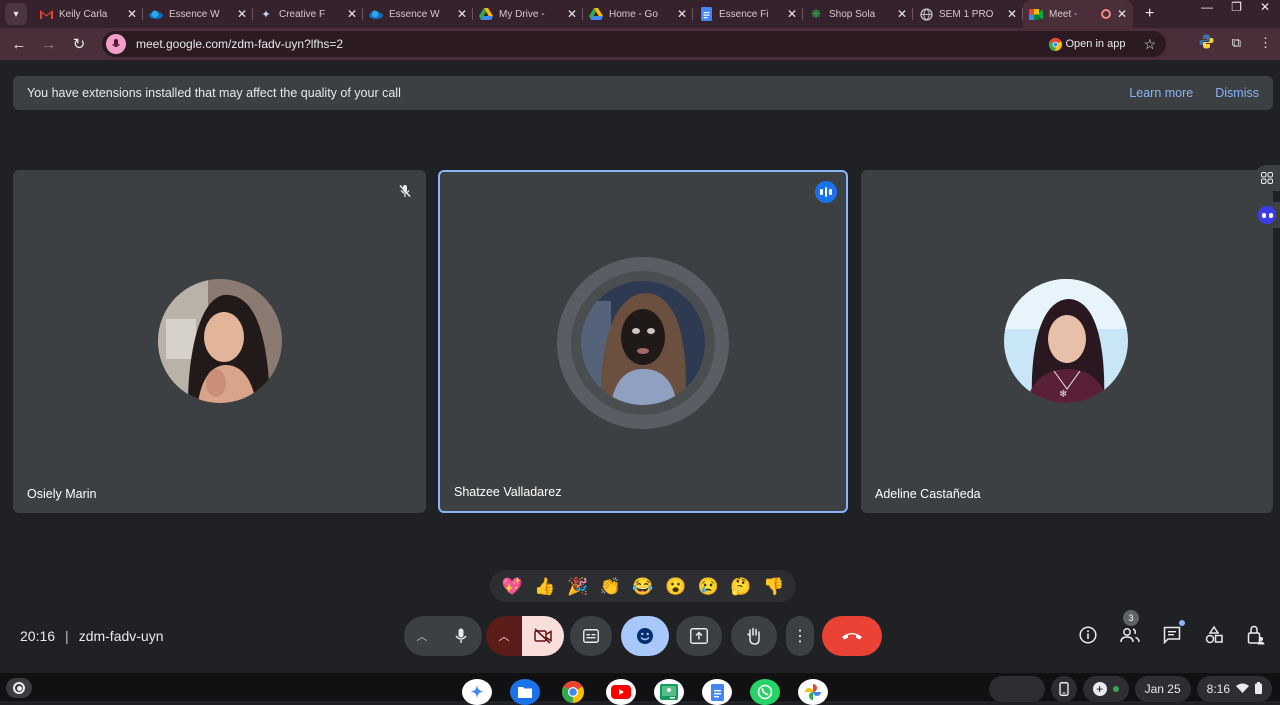 This screenshot has height=705, width=1280. I want to click on audio-options-chevron-icon: ︿, so click(422, 636).